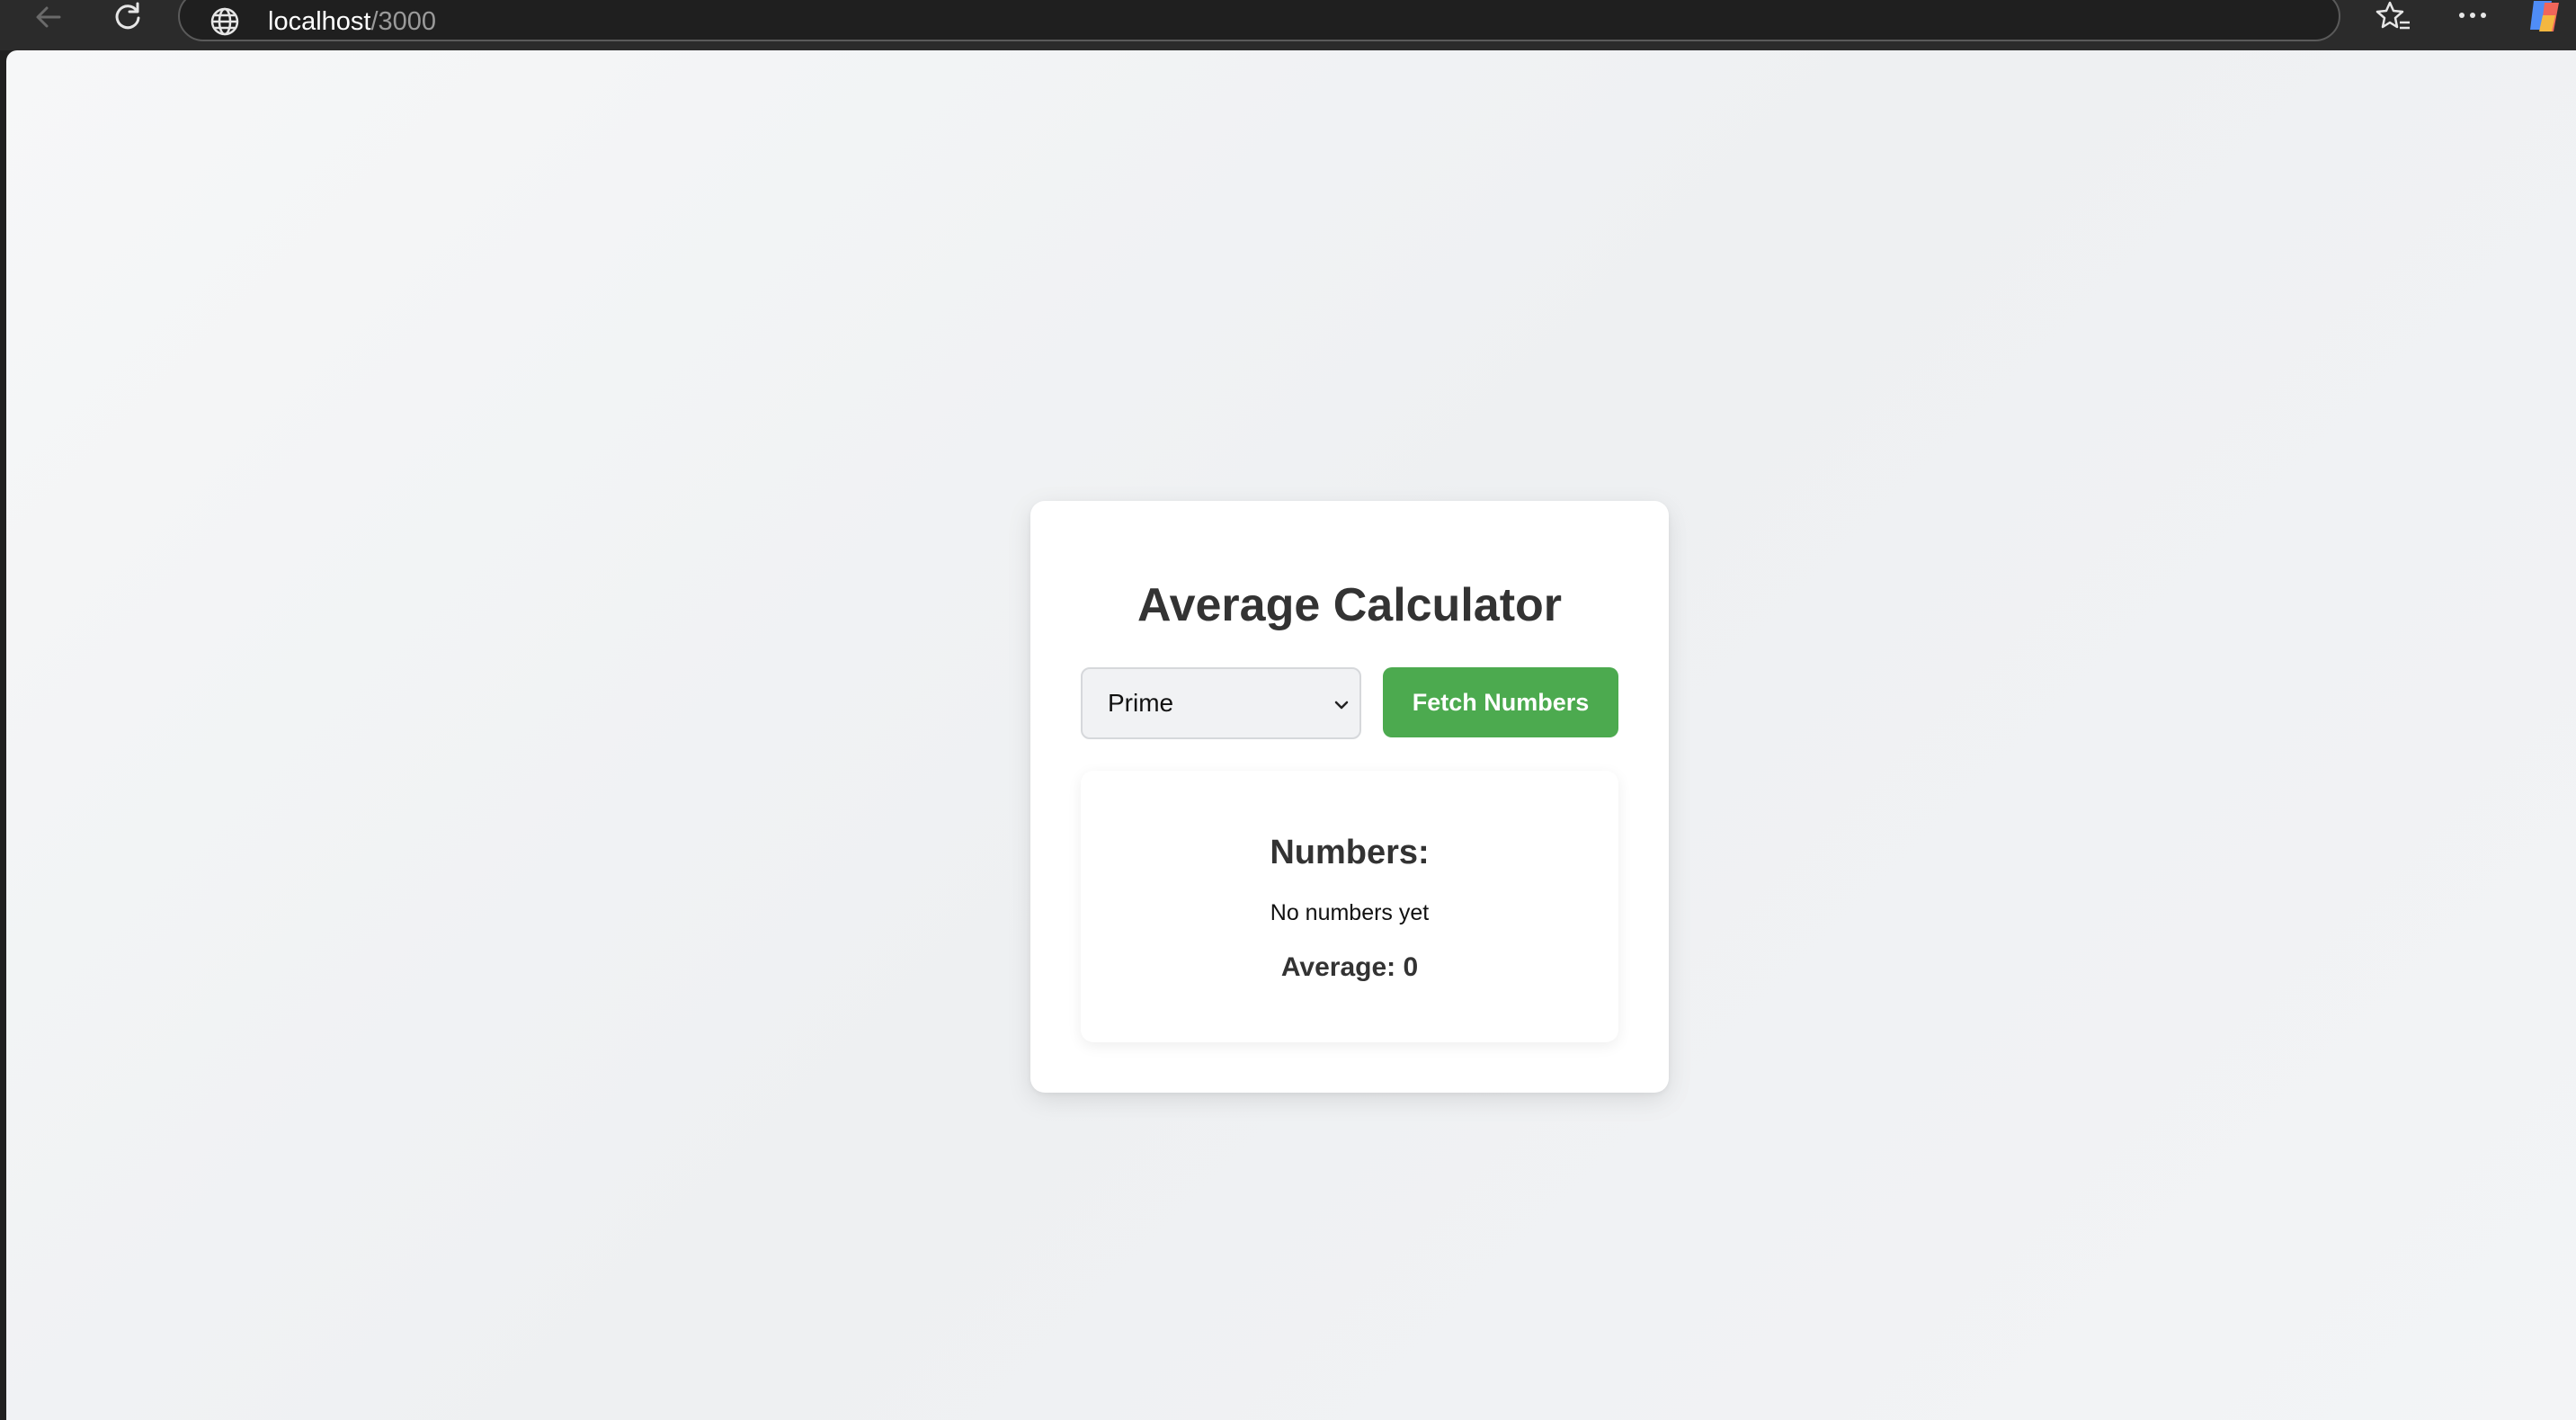 This screenshot has width=2576, height=1420. I want to click on favorites-button, so click(2394, 17).